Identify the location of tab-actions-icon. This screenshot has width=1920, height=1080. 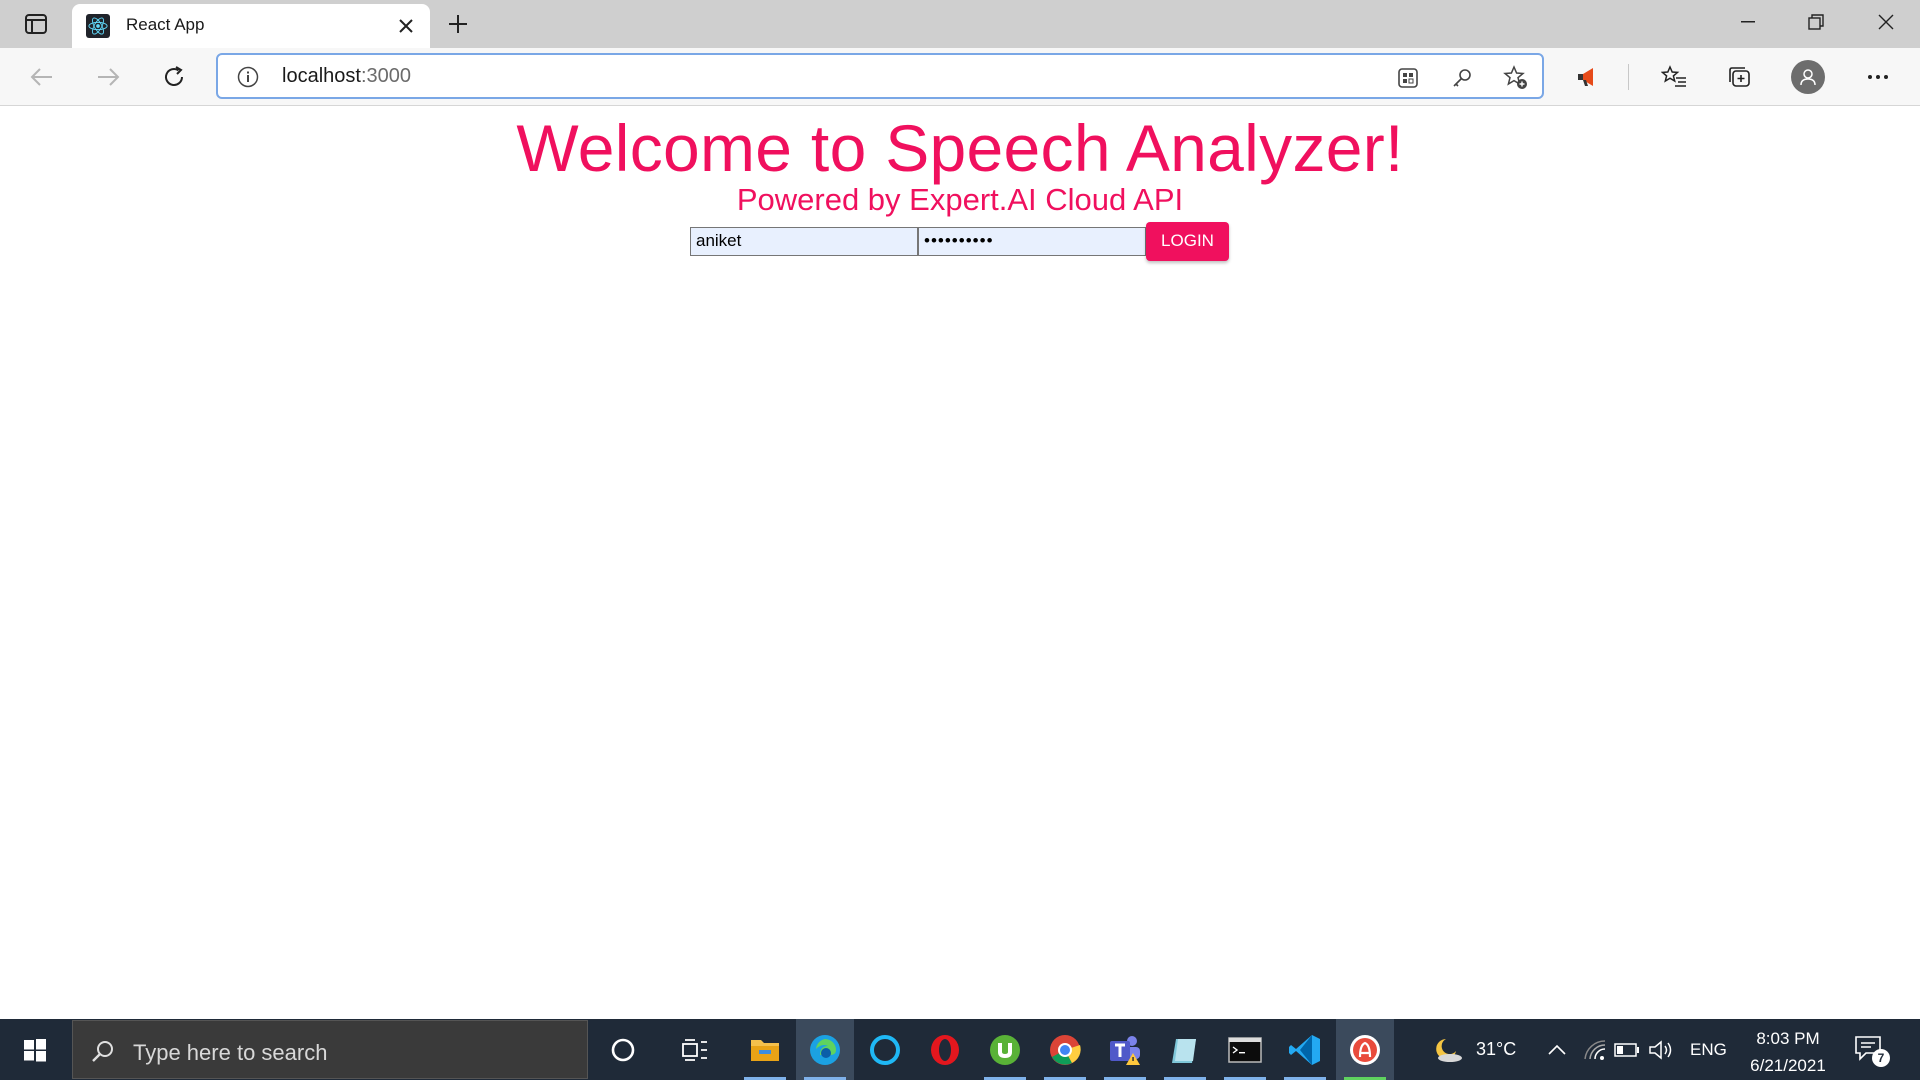
(36, 24).